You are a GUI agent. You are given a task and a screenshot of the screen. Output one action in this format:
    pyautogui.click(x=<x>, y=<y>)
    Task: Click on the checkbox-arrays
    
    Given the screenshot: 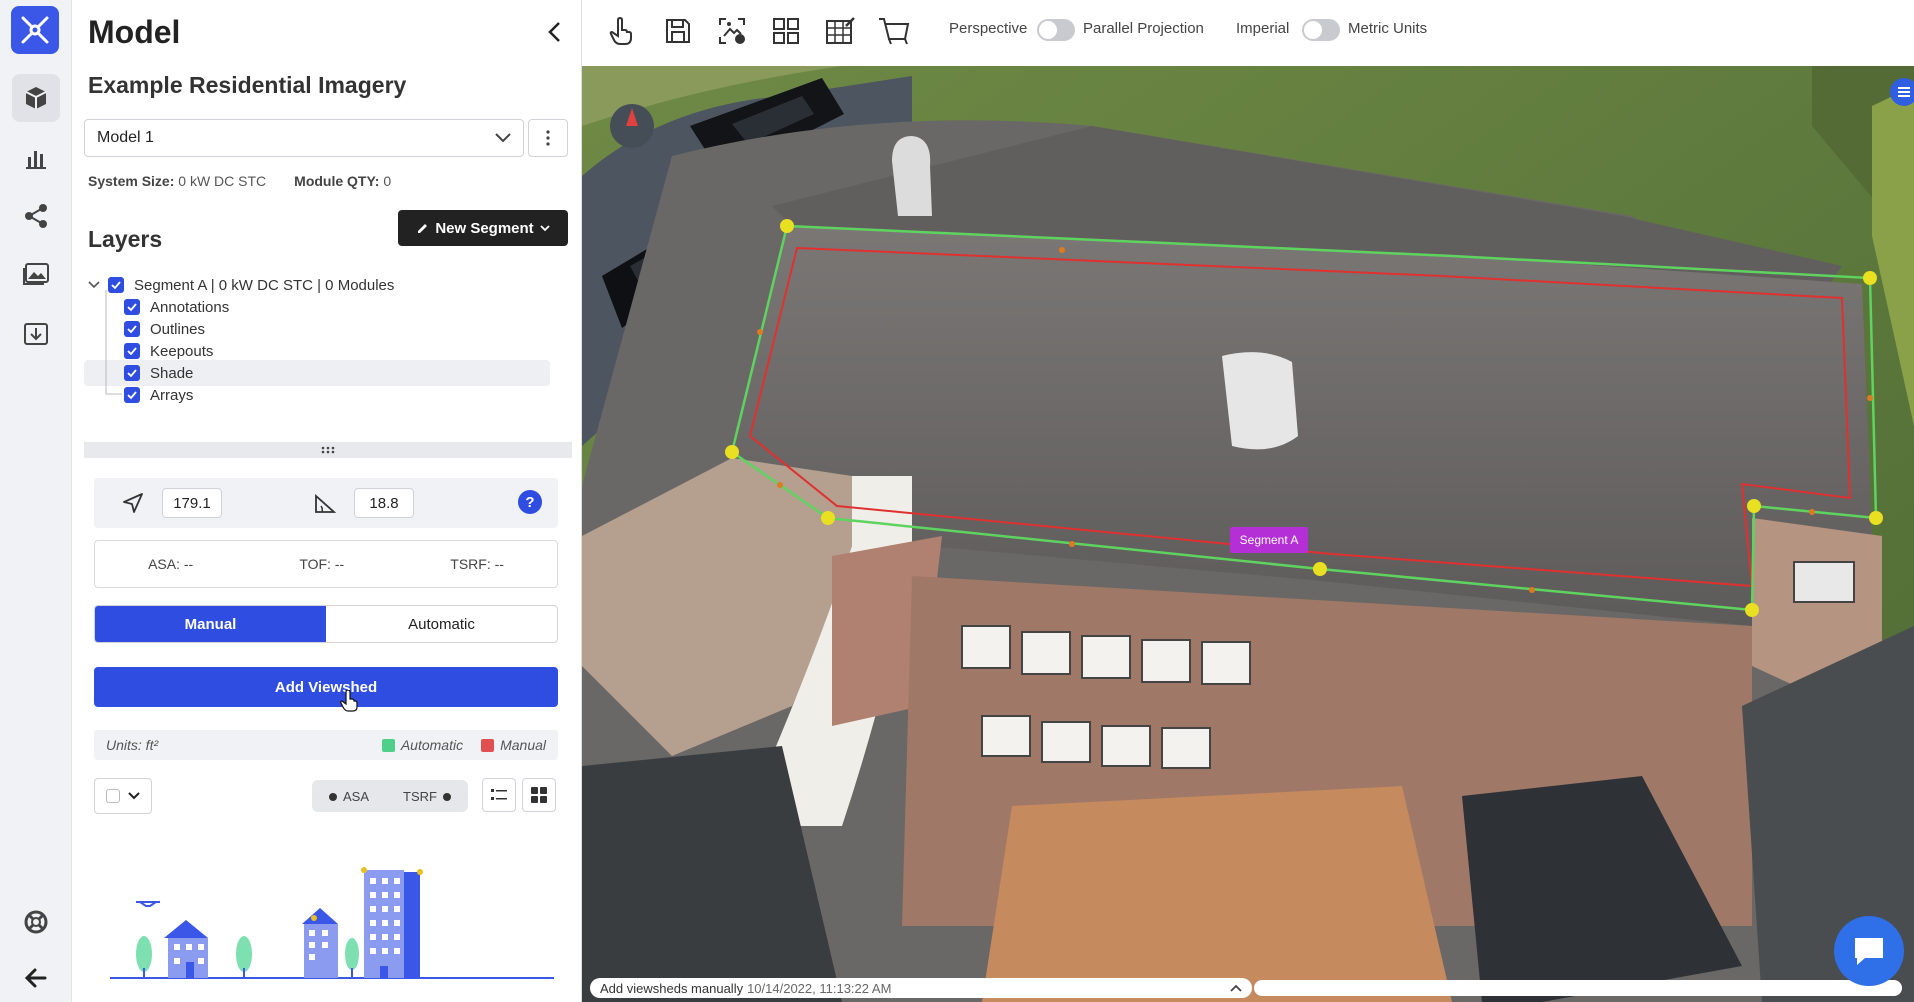 What is the action you would take?
    pyautogui.click(x=132, y=395)
    